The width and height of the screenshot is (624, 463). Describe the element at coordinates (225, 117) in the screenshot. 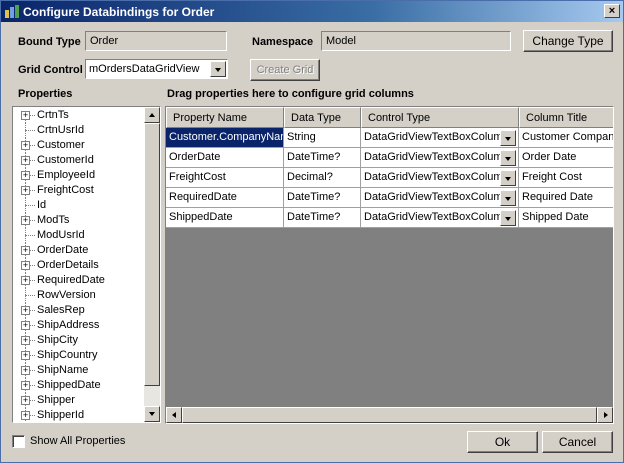

I see `column-header-property-name: Property Name` at that location.